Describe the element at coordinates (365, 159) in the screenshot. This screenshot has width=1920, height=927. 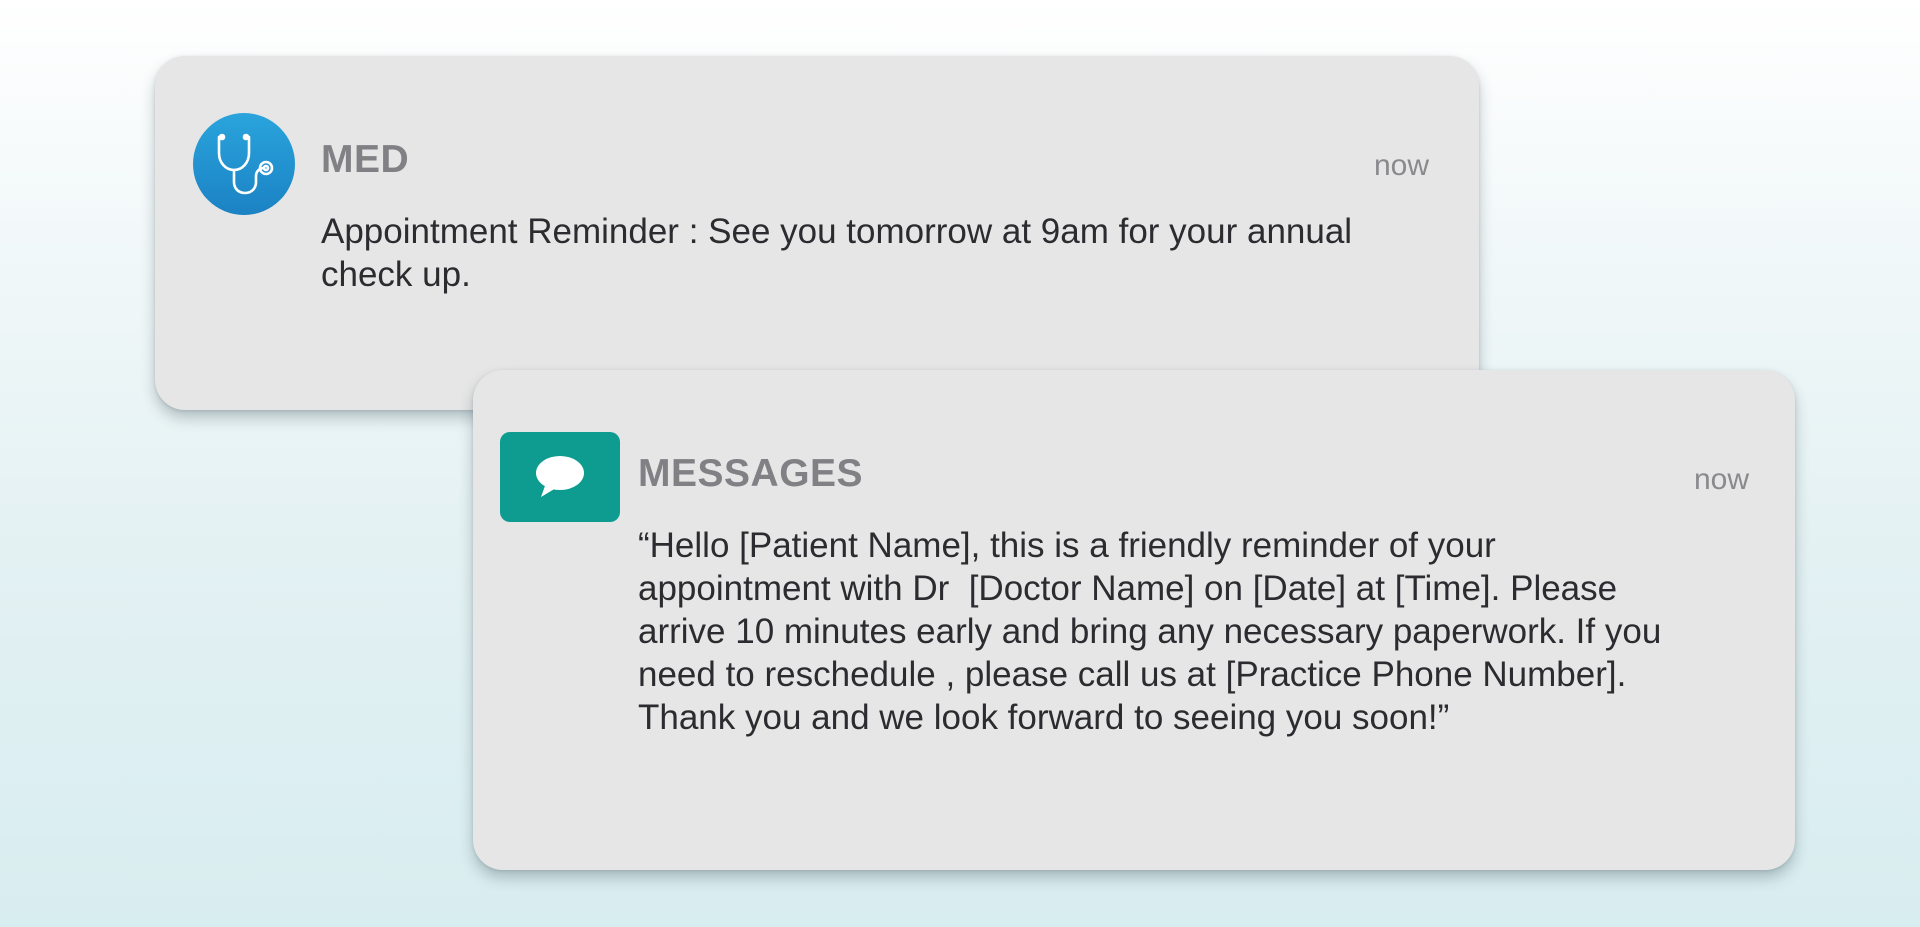
I see `app-name-med: MED` at that location.